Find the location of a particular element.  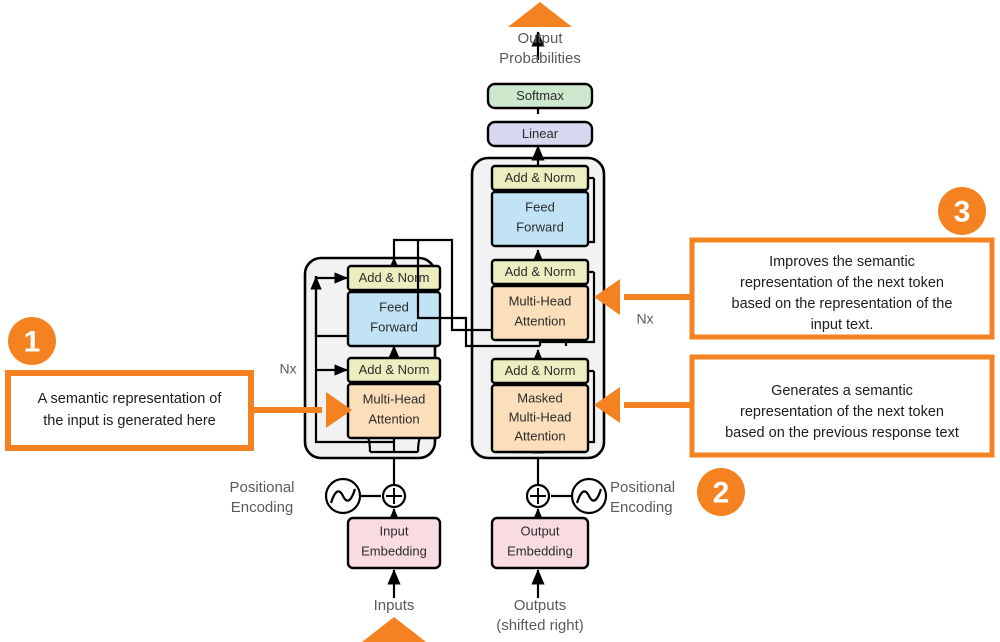

output-positional-encoding-label-line2: Encoding is located at coordinates (641, 507).